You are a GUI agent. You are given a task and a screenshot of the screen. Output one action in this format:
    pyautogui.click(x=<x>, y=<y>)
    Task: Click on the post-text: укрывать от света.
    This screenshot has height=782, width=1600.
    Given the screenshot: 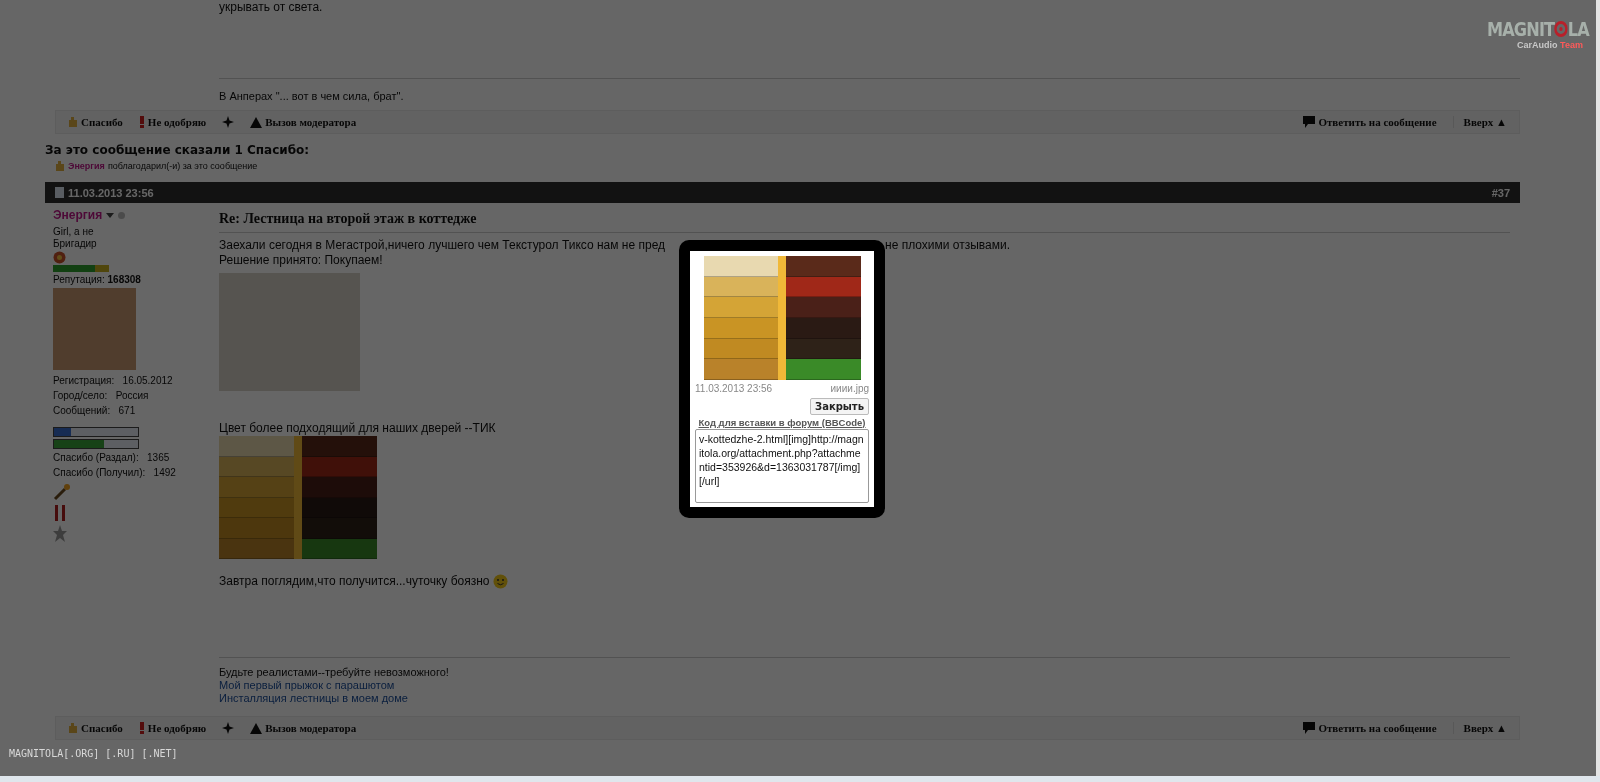 What is the action you would take?
    pyautogui.click(x=271, y=7)
    